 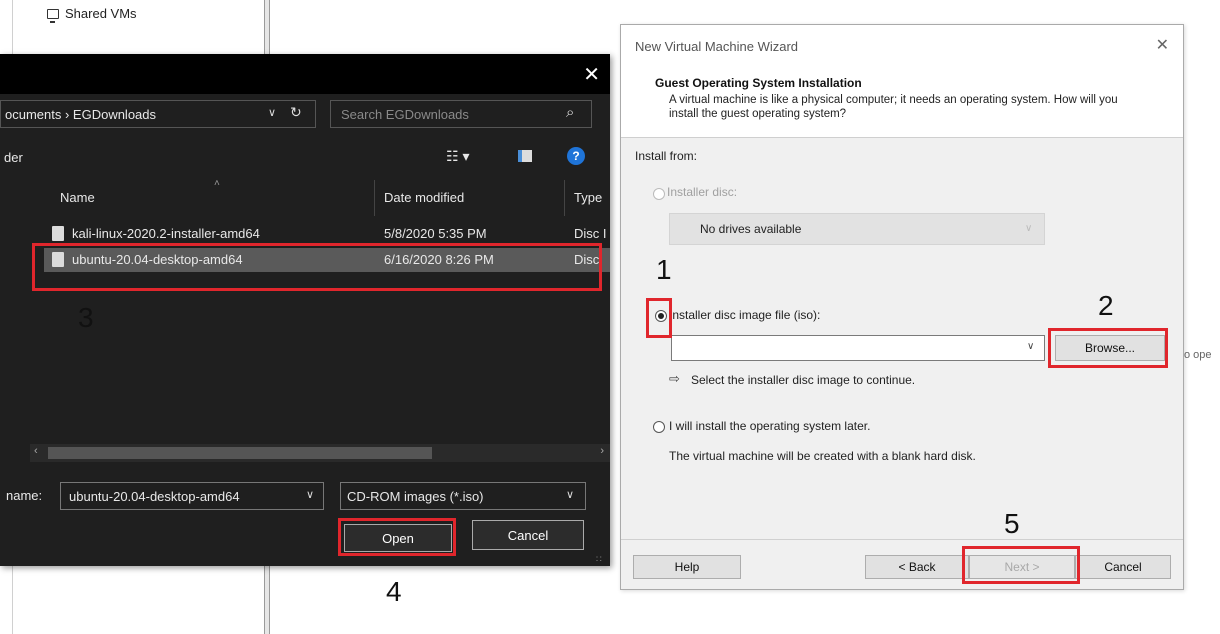 I want to click on search-icon: ⌕, so click(x=570, y=112).